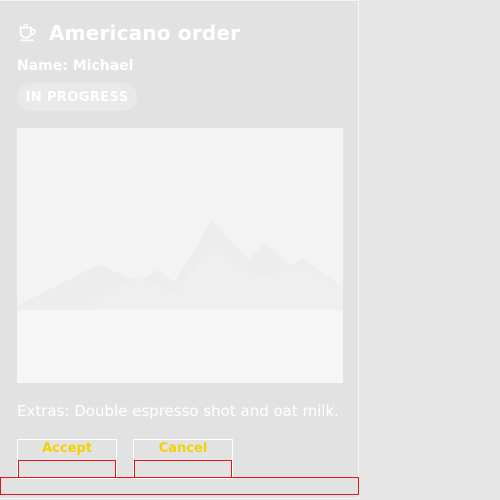 The image size is (500, 500). What do you see at coordinates (77, 97) in the screenshot?
I see `status-badge: IN PROGRESS` at bounding box center [77, 97].